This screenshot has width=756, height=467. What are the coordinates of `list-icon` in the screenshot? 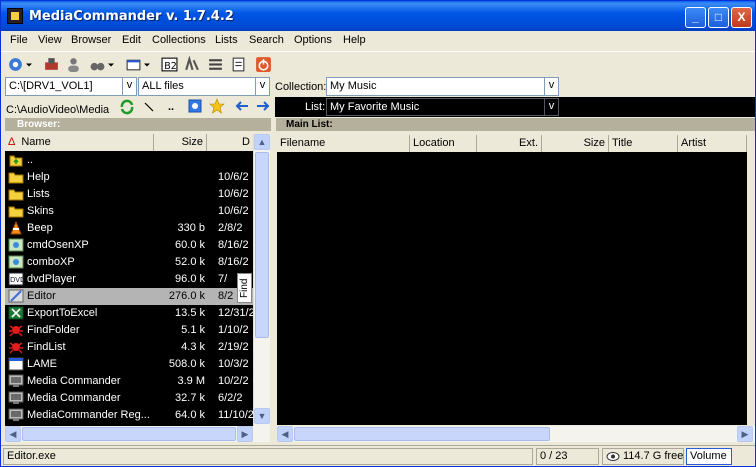 It's located at (215, 64).